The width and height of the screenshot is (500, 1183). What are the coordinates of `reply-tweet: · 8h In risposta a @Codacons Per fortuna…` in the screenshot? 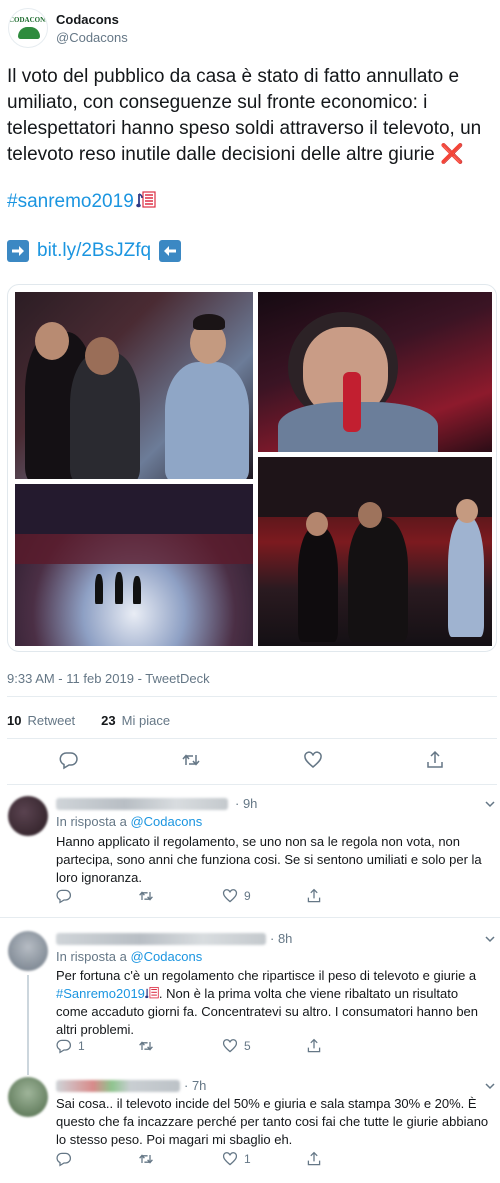 It's located at (250, 1000).